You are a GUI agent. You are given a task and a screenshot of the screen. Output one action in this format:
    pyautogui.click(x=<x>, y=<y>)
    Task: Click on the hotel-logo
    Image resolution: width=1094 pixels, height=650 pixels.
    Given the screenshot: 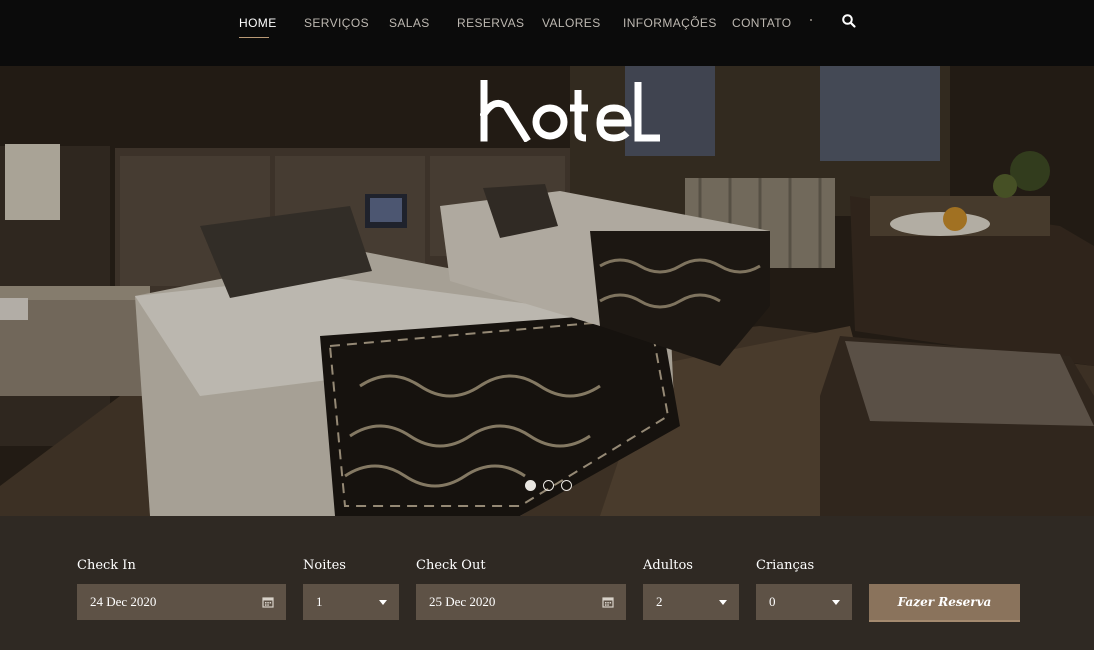 What is the action you would take?
    pyautogui.click(x=570, y=111)
    